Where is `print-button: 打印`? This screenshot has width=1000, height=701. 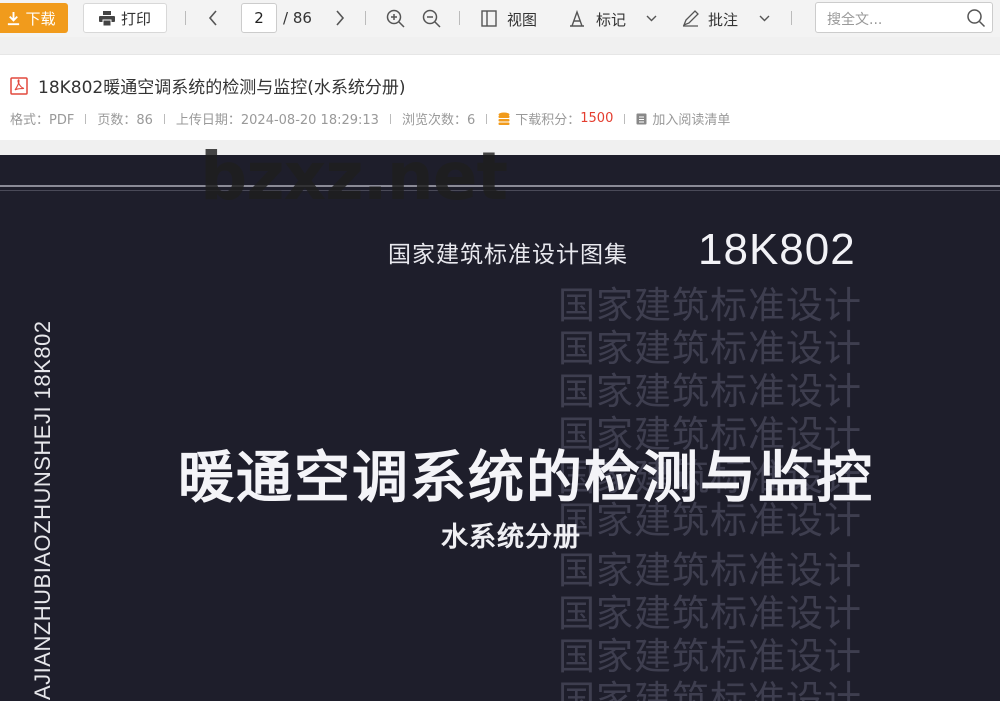
print-button: 打印 is located at coordinates (125, 18).